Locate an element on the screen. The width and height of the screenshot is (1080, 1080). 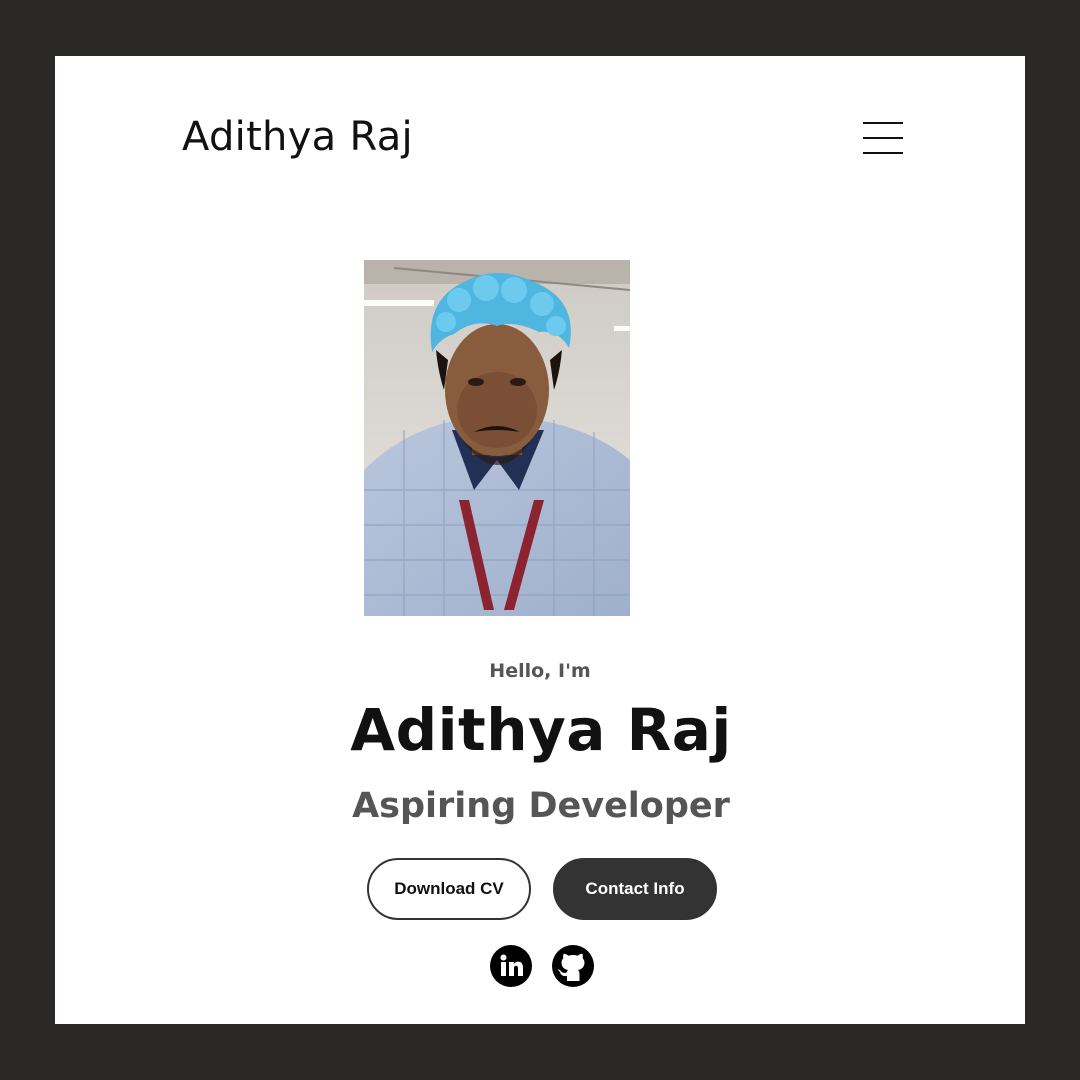
github-icon is located at coordinates (573, 966).